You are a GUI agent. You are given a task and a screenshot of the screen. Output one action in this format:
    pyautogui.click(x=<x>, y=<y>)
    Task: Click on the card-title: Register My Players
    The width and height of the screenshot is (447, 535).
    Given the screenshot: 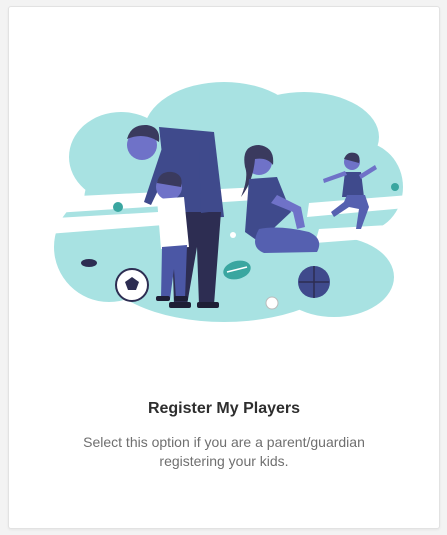 What is the action you would take?
    pyautogui.click(x=224, y=408)
    